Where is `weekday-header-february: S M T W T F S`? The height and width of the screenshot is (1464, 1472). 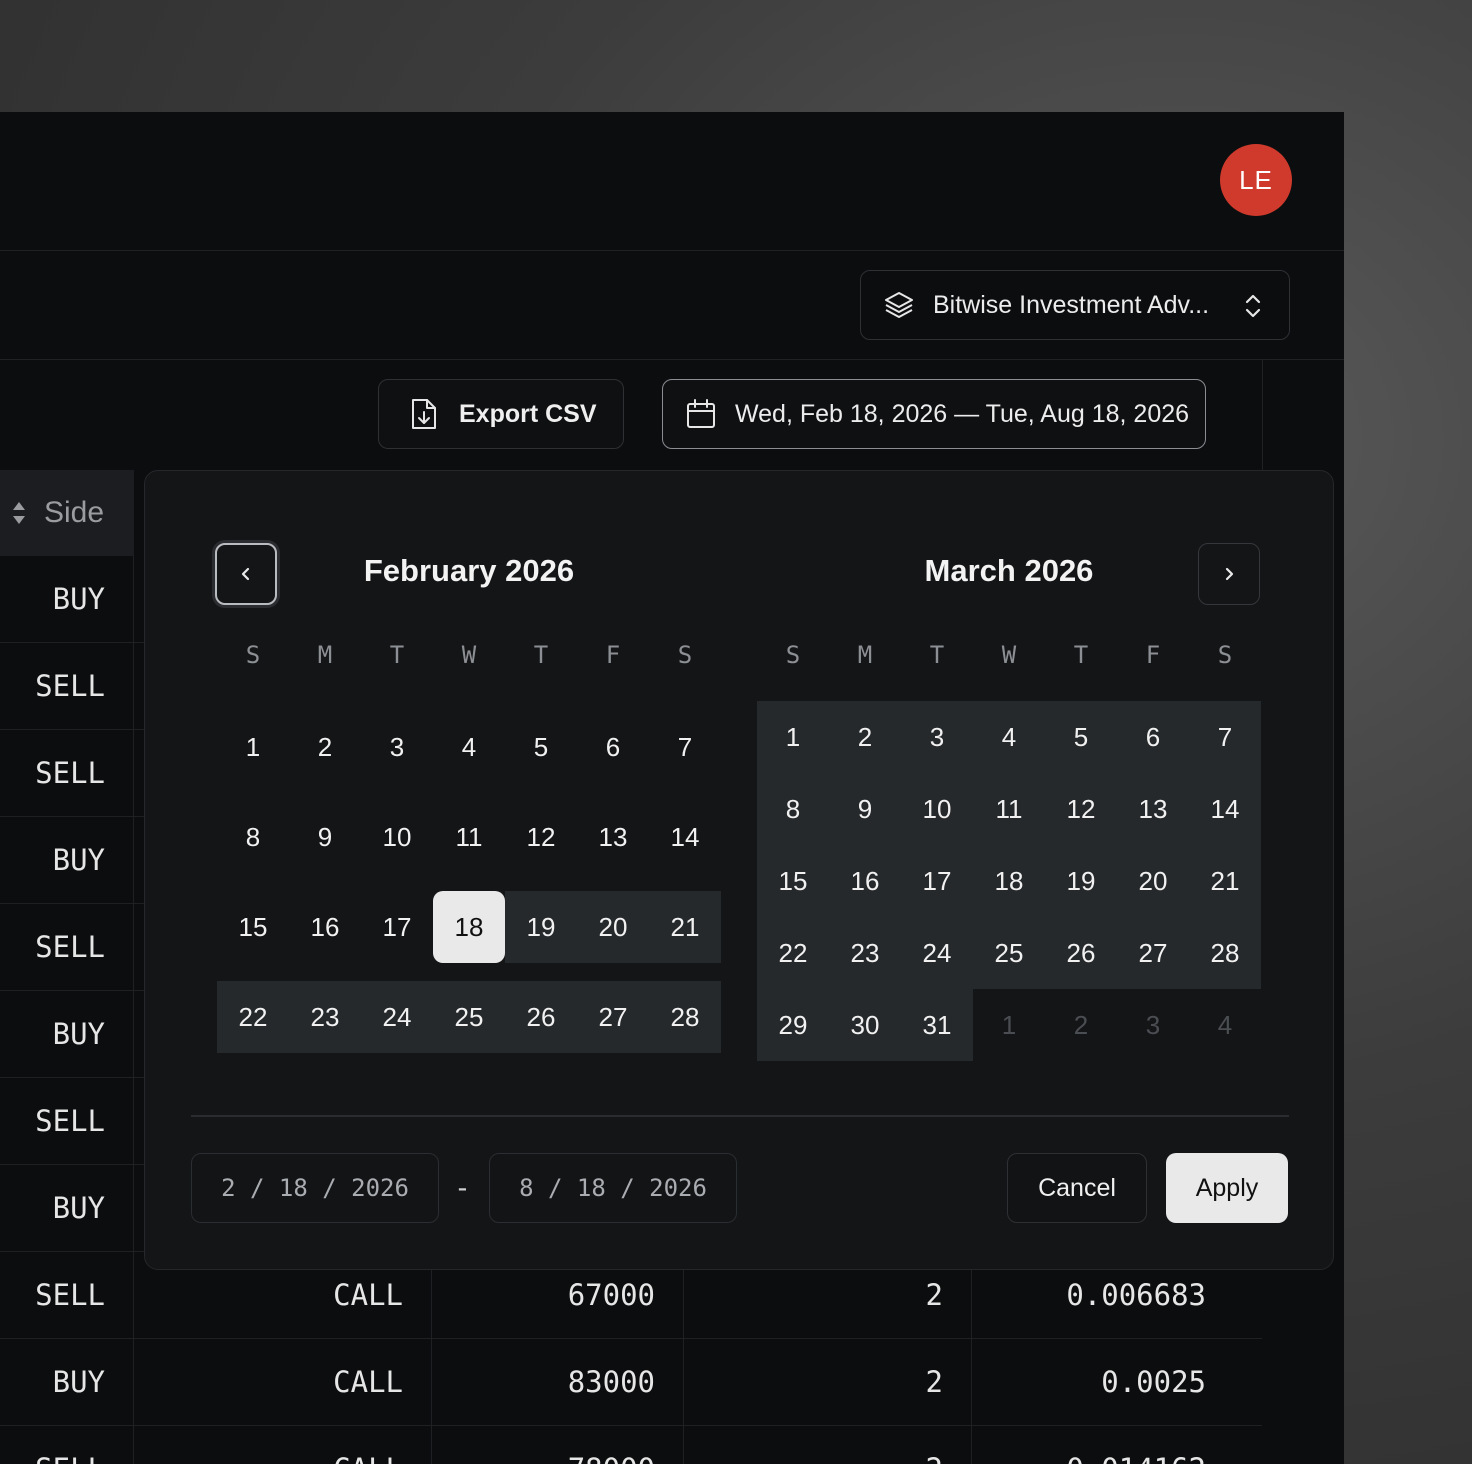
weekday-header-february: S M T W T F S is located at coordinates (469, 655).